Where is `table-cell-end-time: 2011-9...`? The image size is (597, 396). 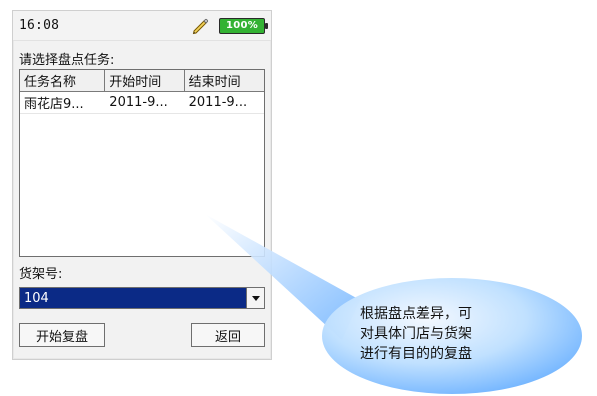 table-cell-end-time: 2011-9... is located at coordinates (218, 102).